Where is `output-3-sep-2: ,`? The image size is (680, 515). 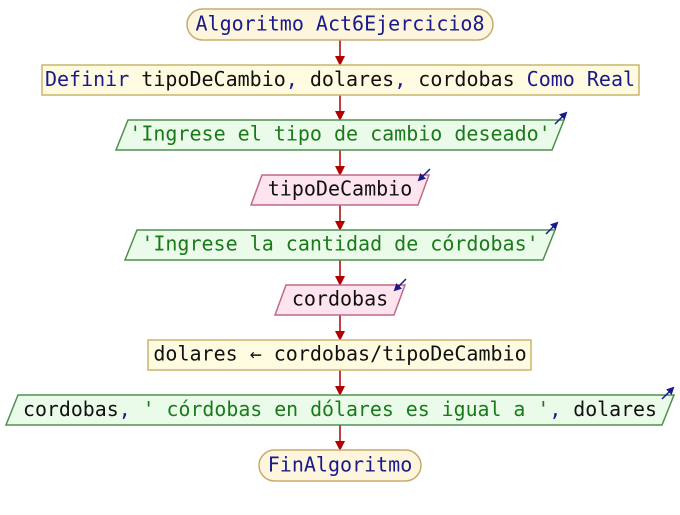 output-3-sep-2: , is located at coordinates (561, 409).